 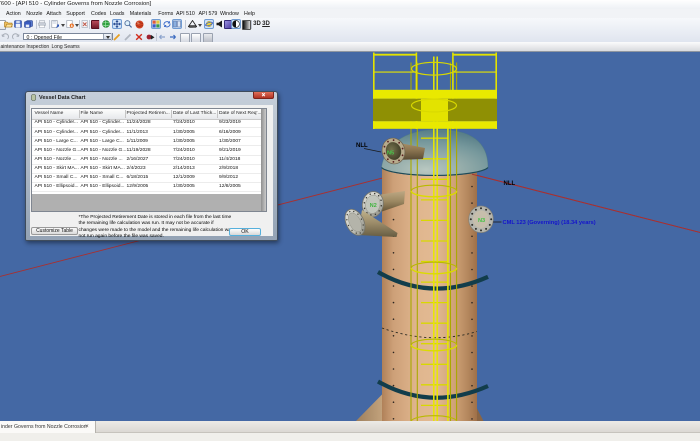 What do you see at coordinates (390, 153) in the screenshot?
I see `svg-text: N5` at bounding box center [390, 153].